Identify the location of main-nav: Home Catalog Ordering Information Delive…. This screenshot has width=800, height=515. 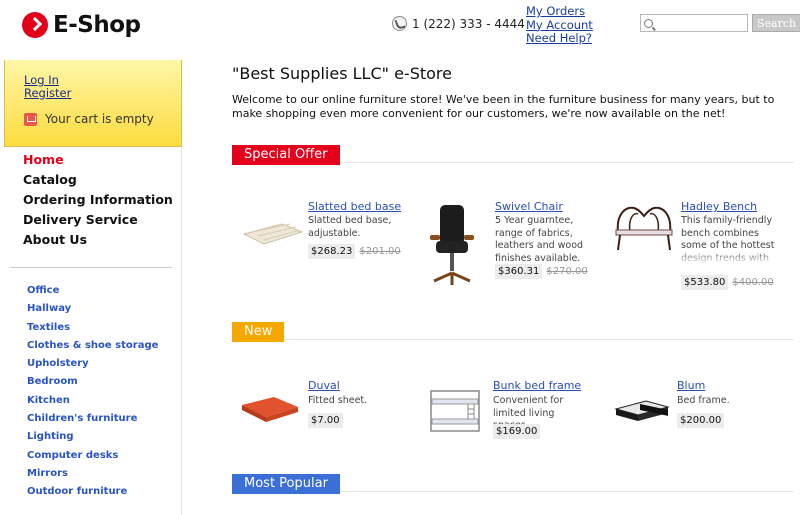
(98, 200).